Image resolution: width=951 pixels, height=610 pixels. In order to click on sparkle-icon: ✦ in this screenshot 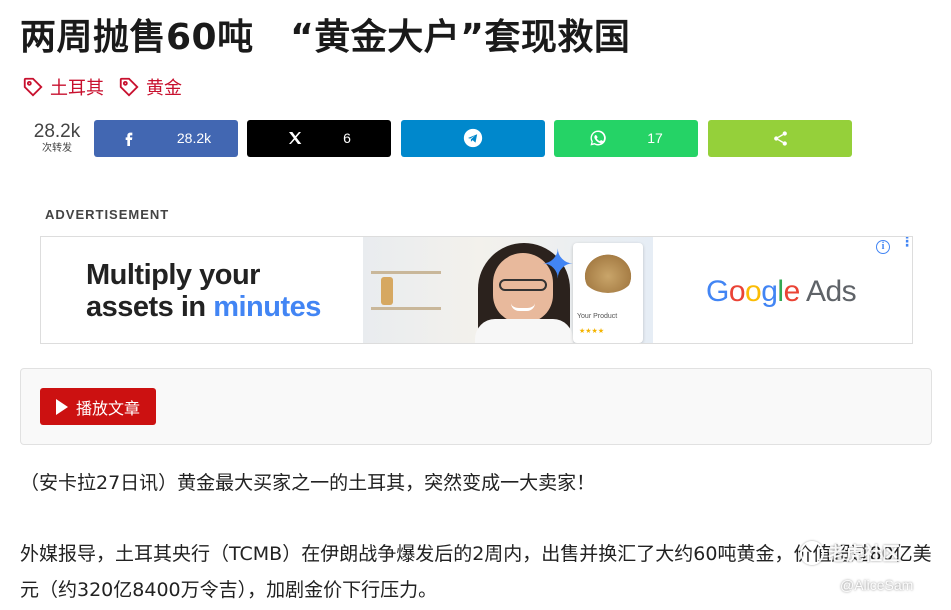, I will do `click(558, 265)`.